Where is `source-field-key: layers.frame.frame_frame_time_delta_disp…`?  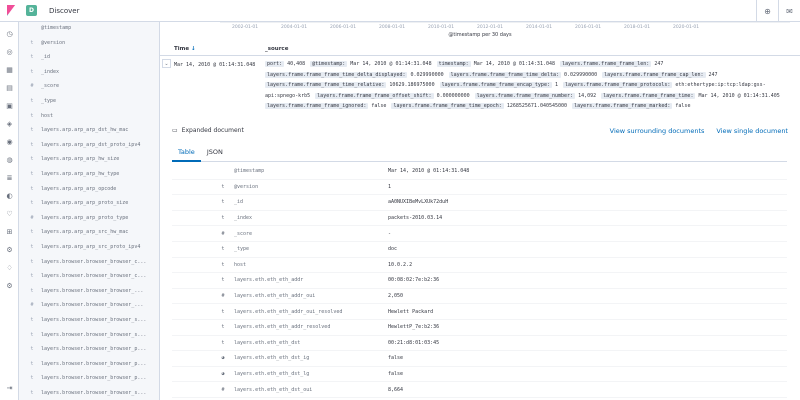 source-field-key: layers.frame.frame_frame_time_delta_disp… is located at coordinates (336, 74).